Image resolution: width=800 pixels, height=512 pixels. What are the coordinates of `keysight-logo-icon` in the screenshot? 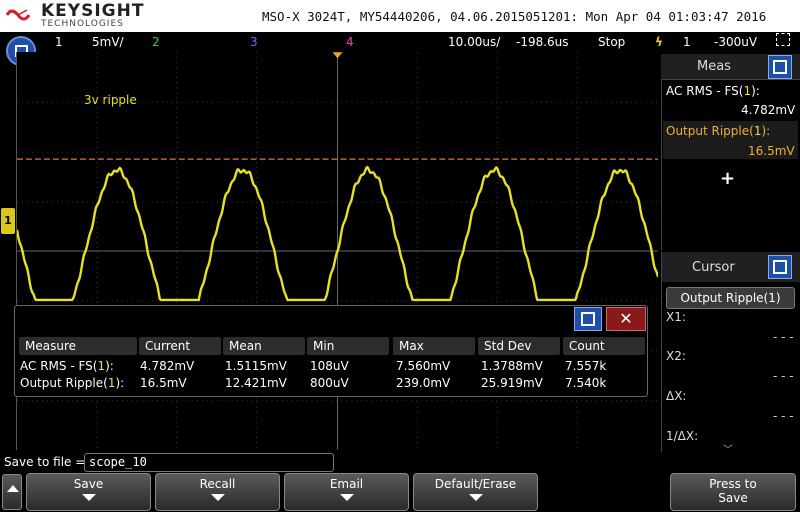 It's located at (18, 15).